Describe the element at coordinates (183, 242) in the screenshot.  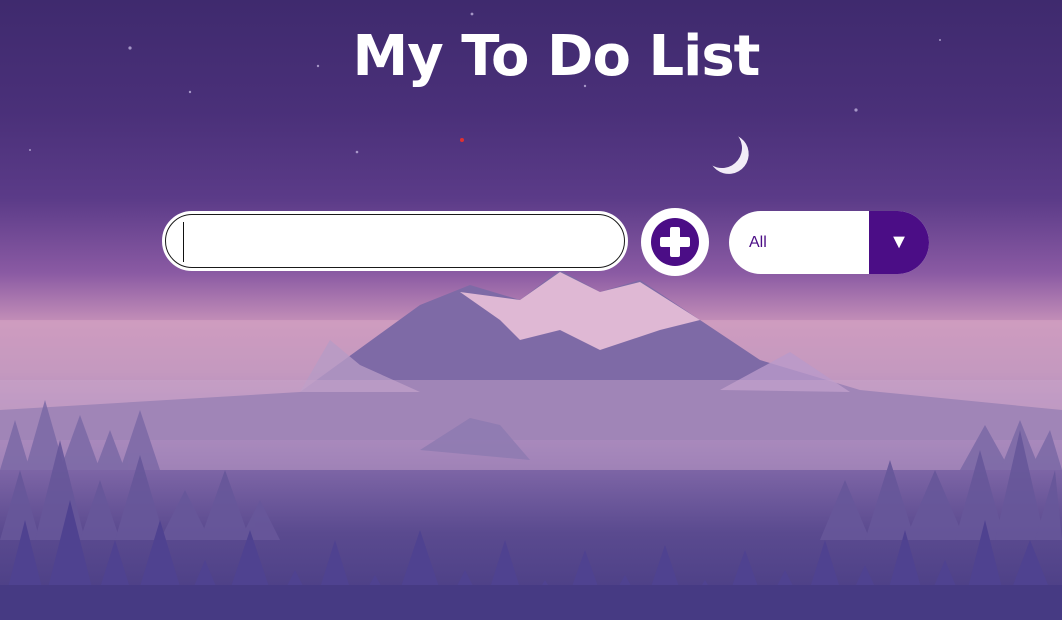
I see `text-caret` at that location.